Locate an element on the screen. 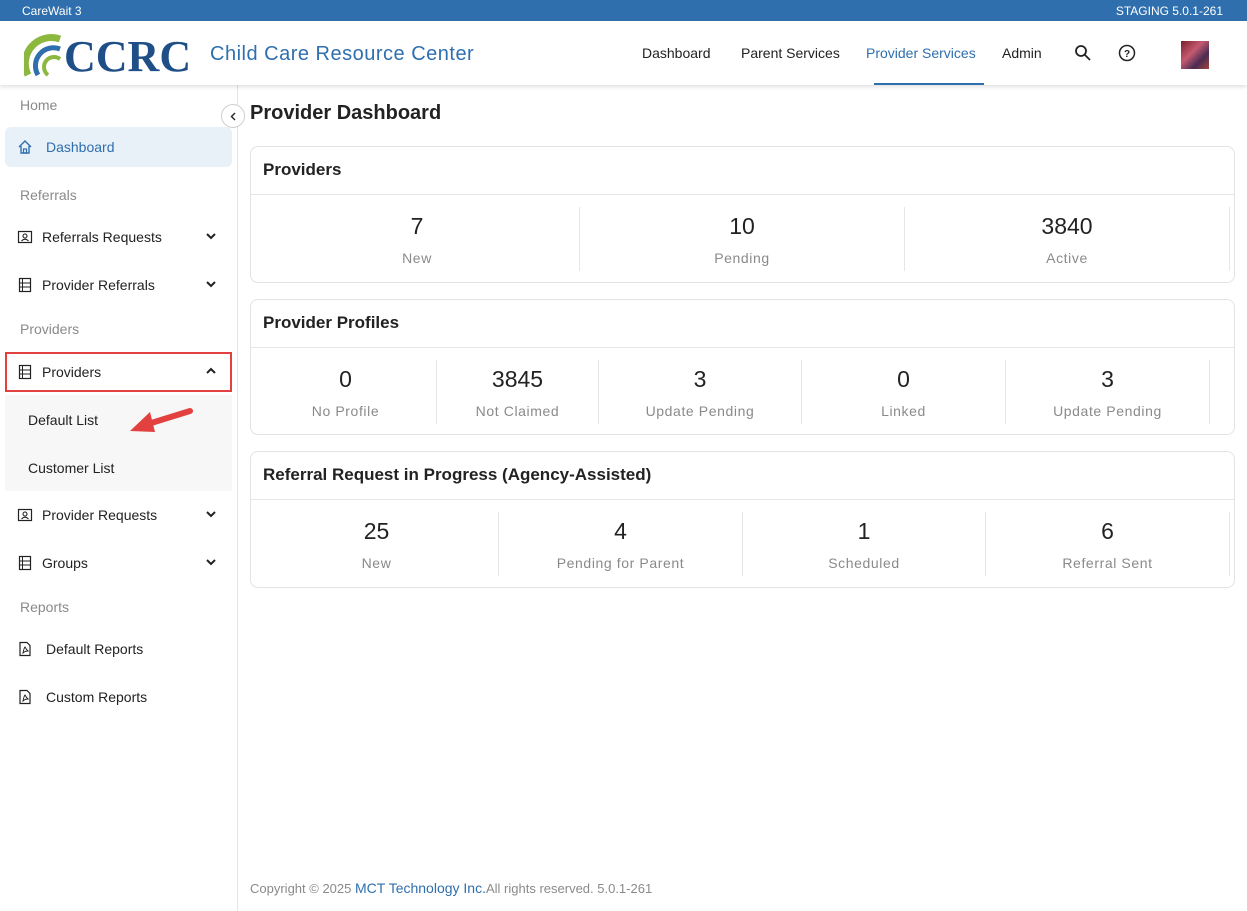 This screenshot has height=911, width=1247. stat-scheduled: 1 Scheduled is located at coordinates (864, 544).